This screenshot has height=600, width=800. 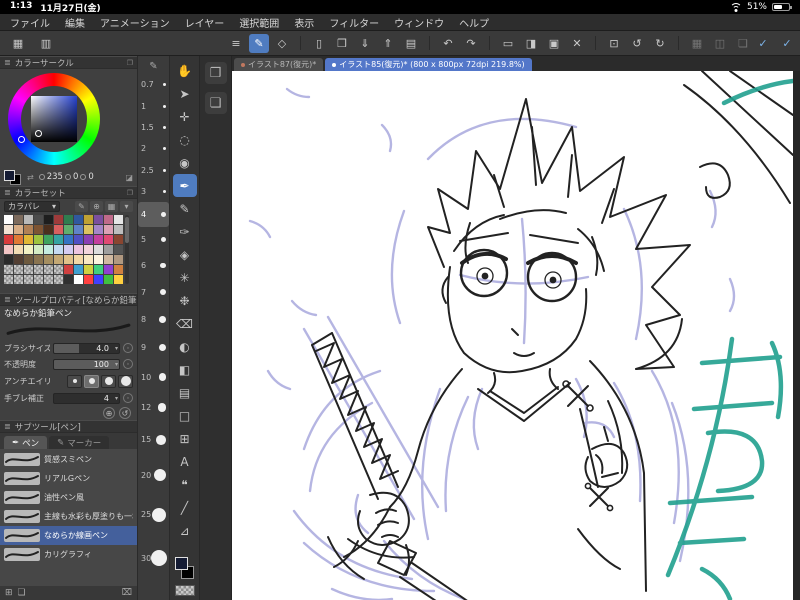 I want to click on expand-selection-icon: ▣, so click(x=554, y=43).